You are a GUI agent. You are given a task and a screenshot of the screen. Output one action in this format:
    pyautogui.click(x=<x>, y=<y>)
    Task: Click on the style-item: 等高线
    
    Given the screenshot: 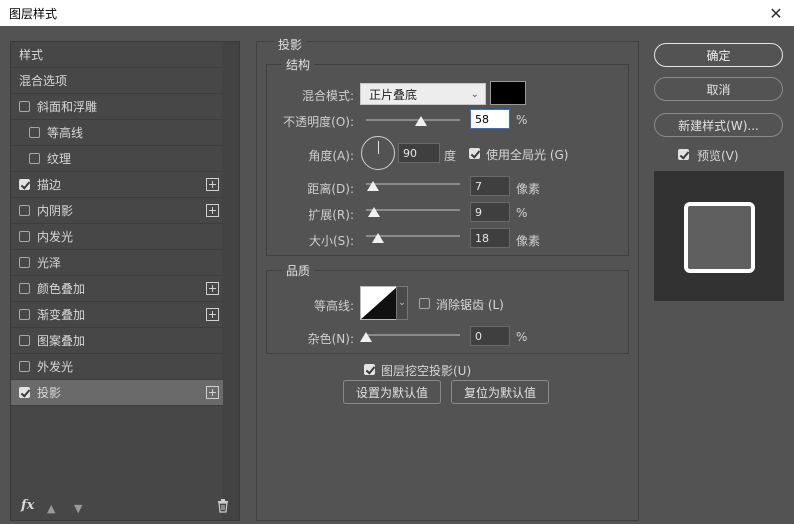 What is the action you would take?
    pyautogui.click(x=117, y=133)
    